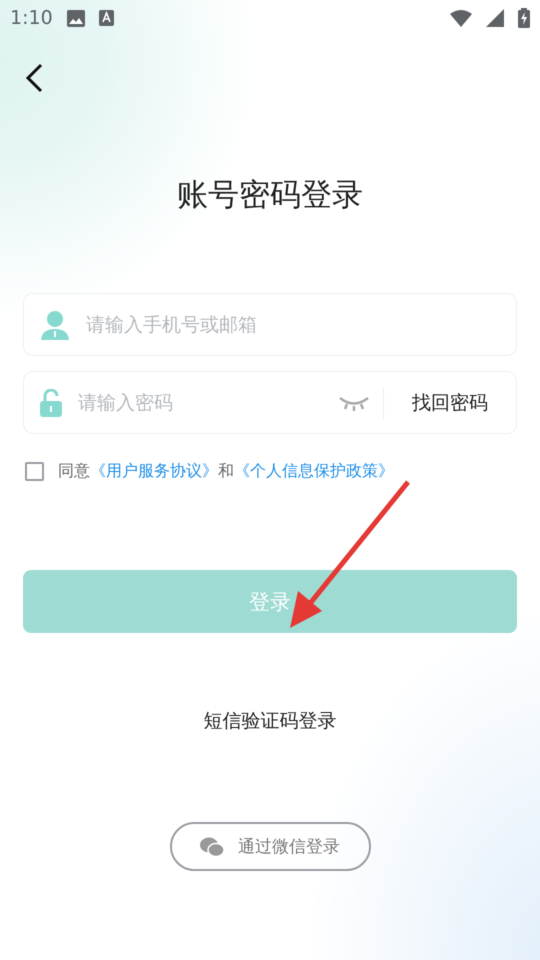 The width and height of the screenshot is (540, 960). Describe the element at coordinates (55, 325) in the screenshot. I see `user-icon` at that location.